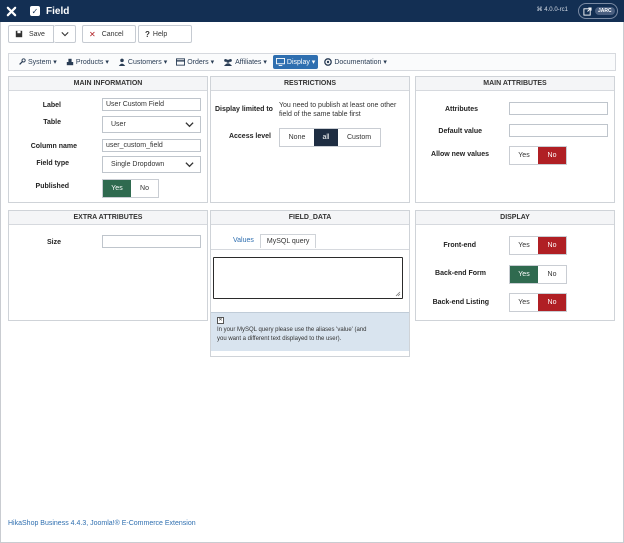  Describe the element at coordinates (142, 62) in the screenshot. I see `menu-customers: Customers ▾` at that location.